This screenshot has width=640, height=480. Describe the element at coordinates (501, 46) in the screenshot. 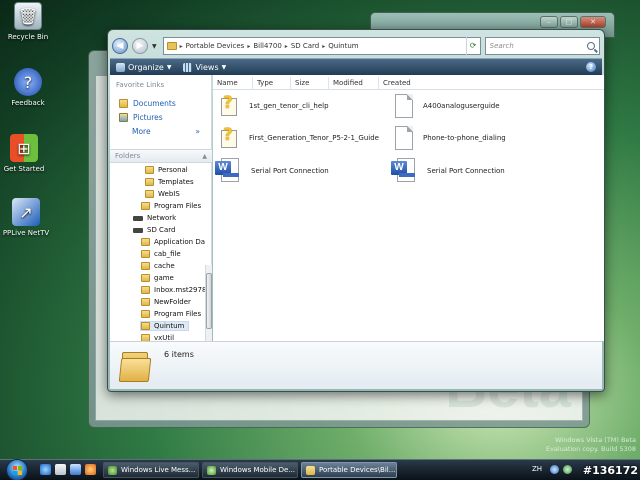

I see `search-placeholder: Search` at that location.